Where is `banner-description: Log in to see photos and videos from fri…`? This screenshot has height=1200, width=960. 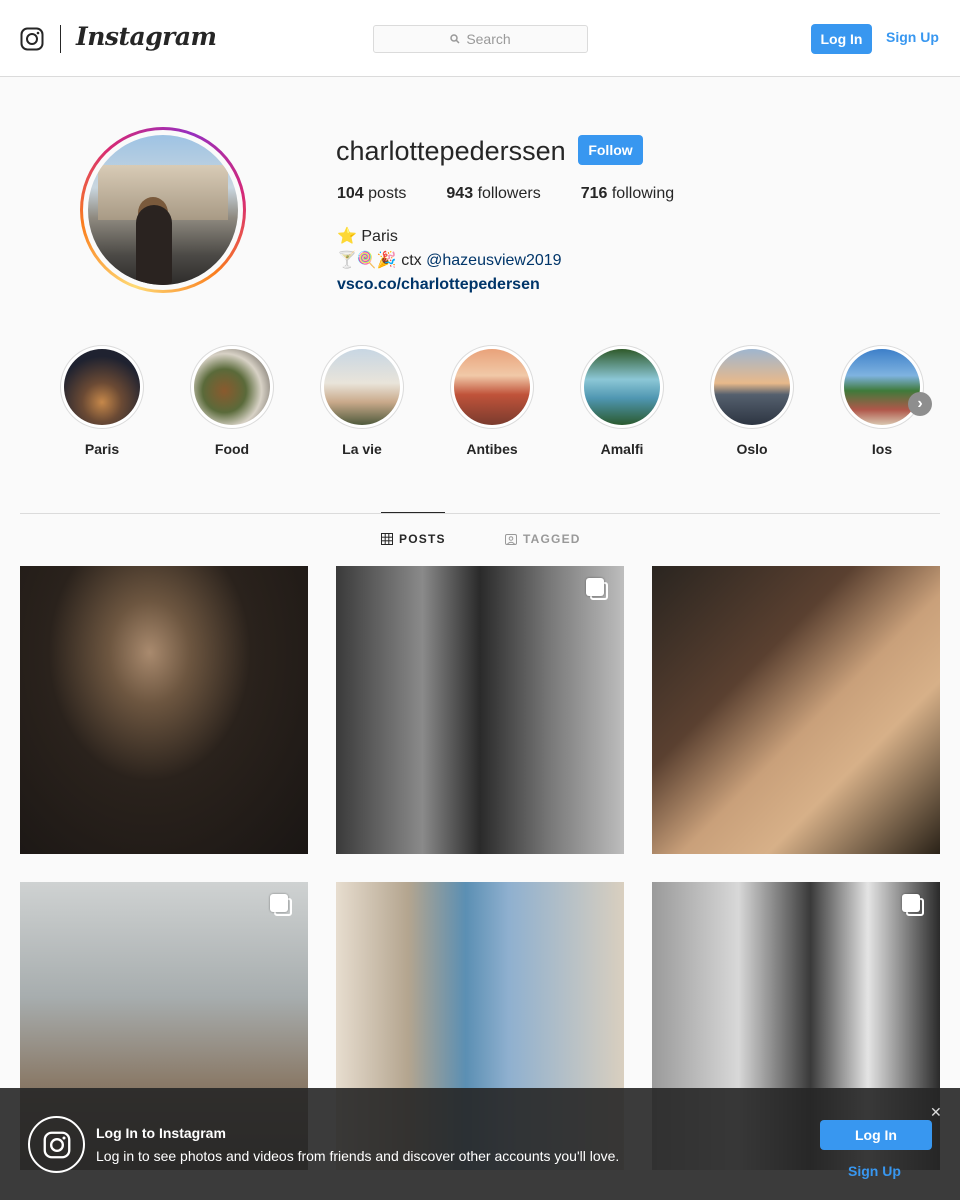
banner-description: Log in to see photos and videos from fri… is located at coordinates (358, 1156).